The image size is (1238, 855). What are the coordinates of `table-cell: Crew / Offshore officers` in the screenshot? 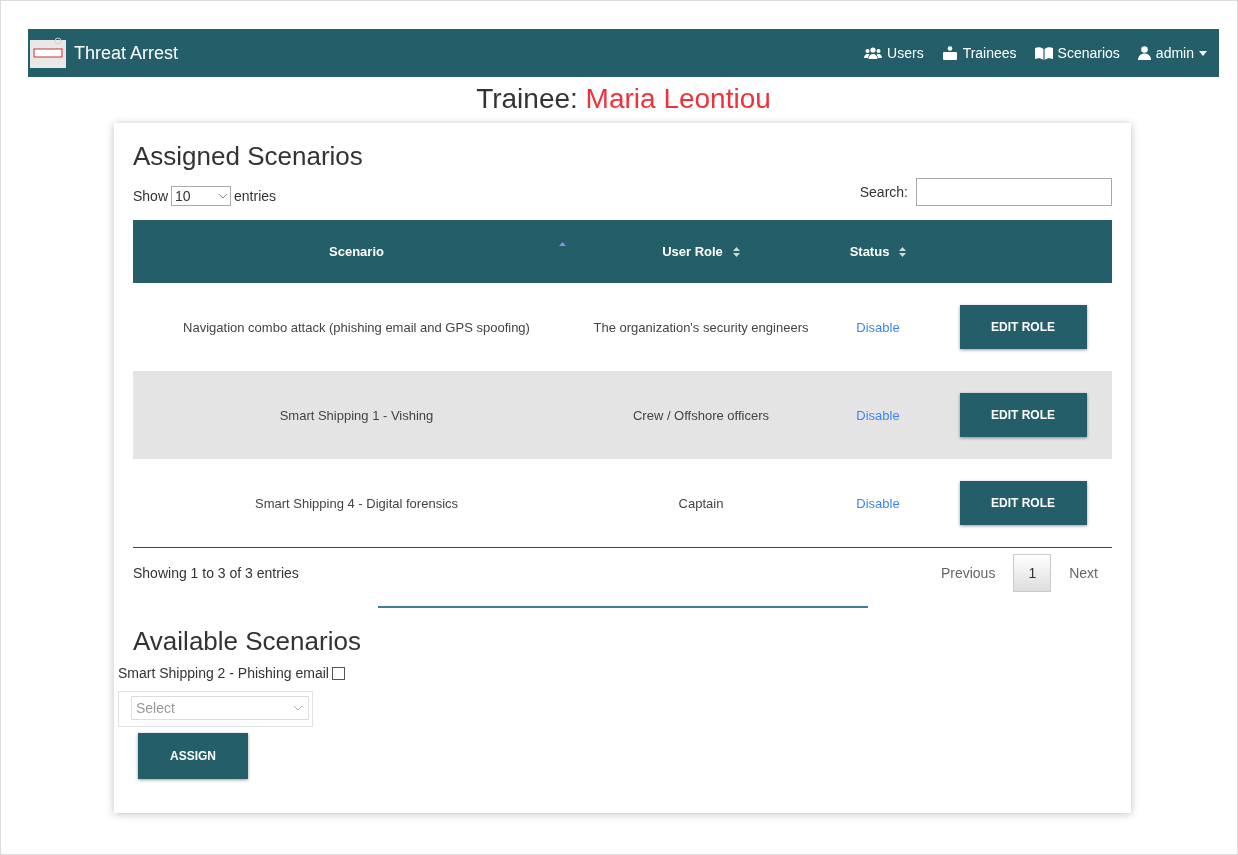 It's located at (701, 415).